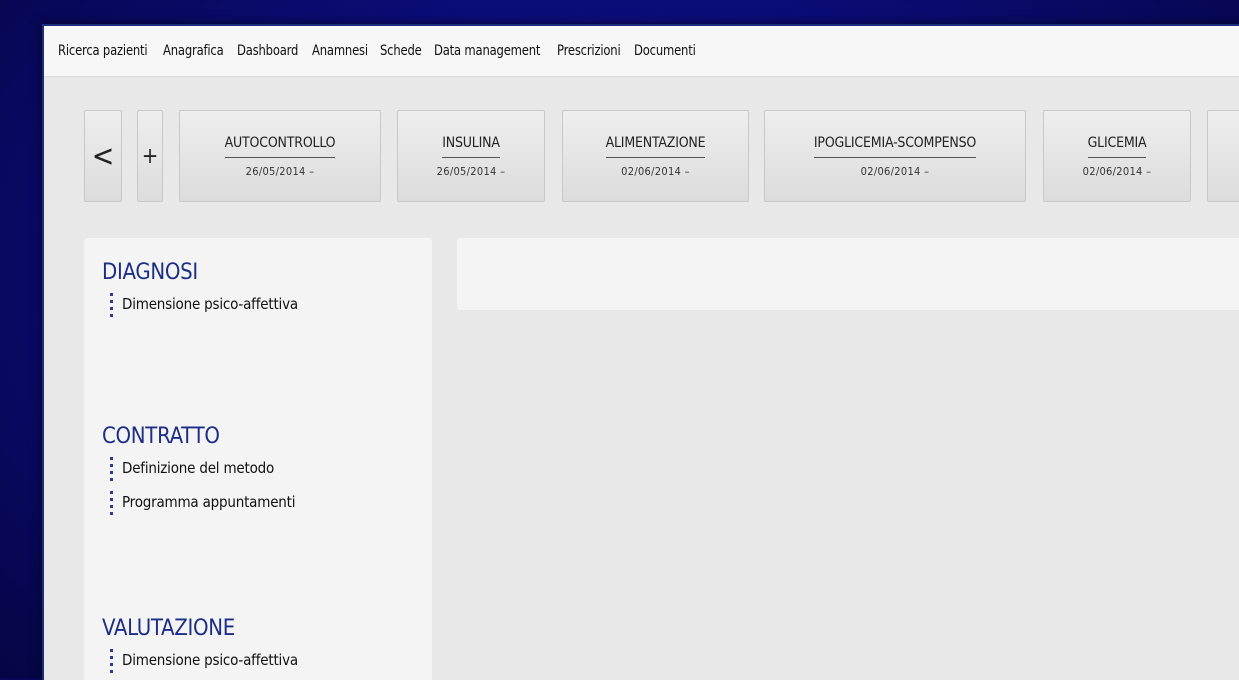 The width and height of the screenshot is (1239, 680). Describe the element at coordinates (665, 51) in the screenshot. I see `menu-documenti: Documenti` at that location.